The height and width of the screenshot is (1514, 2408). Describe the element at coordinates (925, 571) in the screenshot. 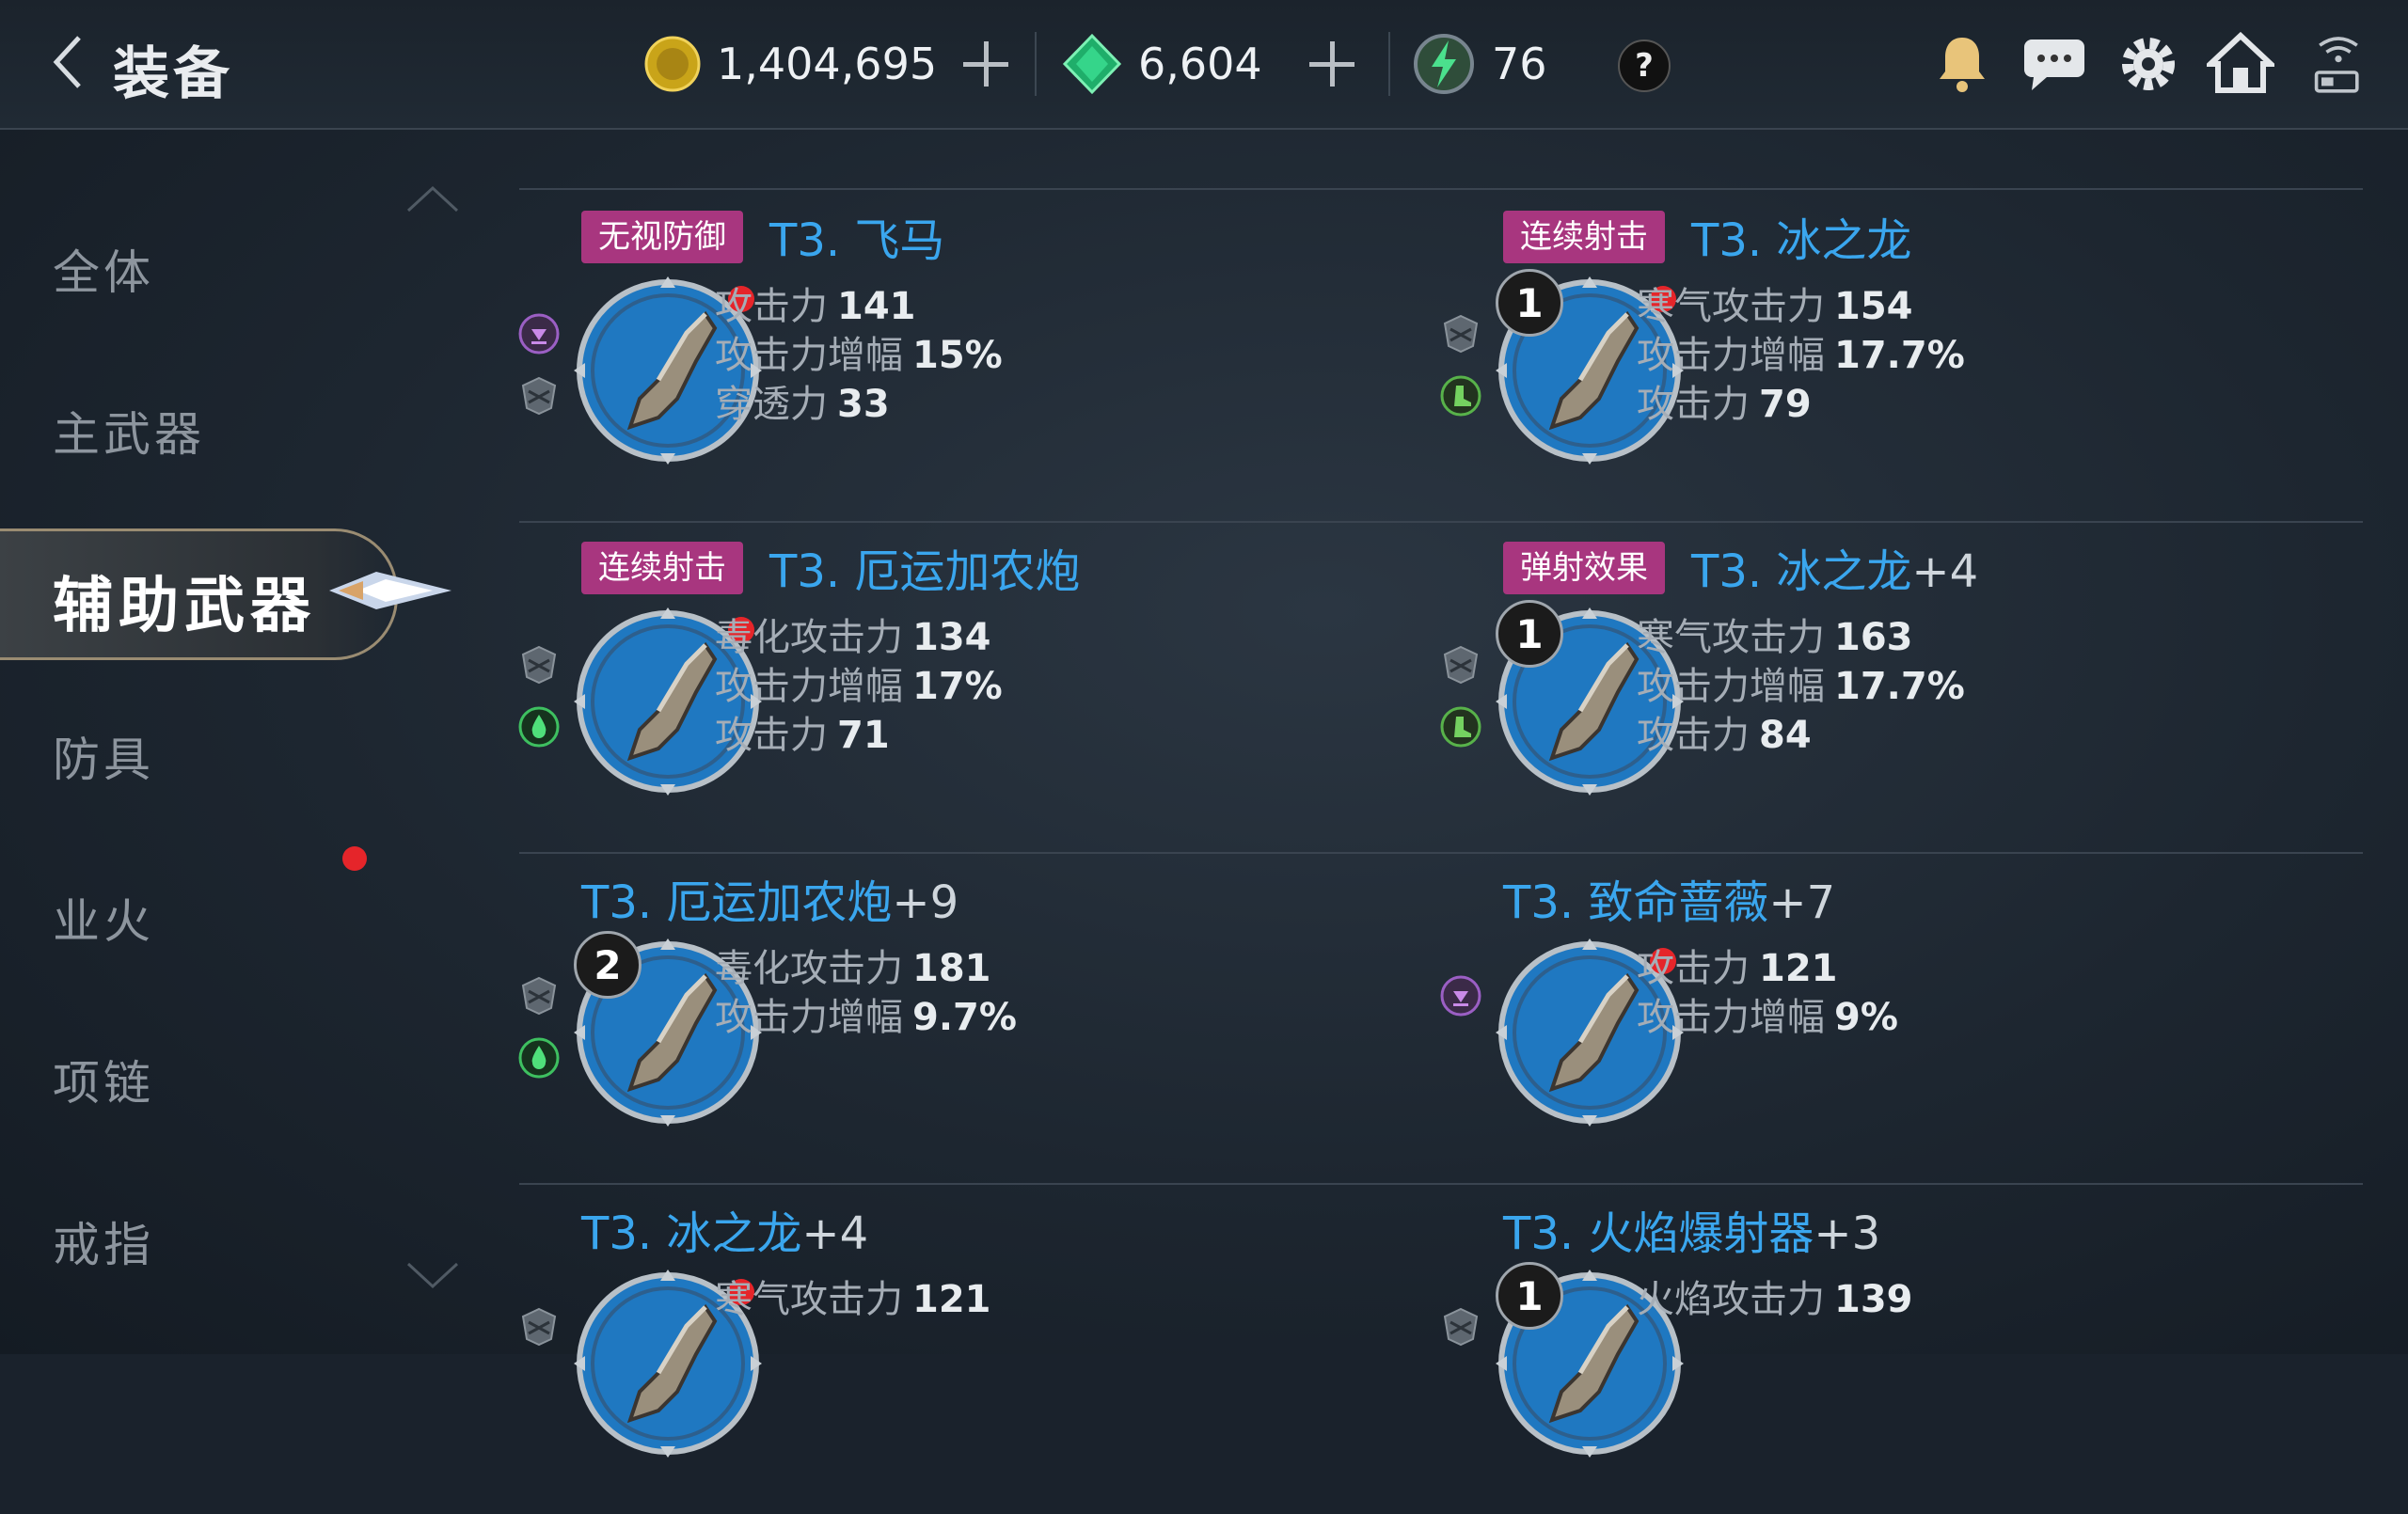

I see `item-name-text: T3. 厄运加农炮` at that location.